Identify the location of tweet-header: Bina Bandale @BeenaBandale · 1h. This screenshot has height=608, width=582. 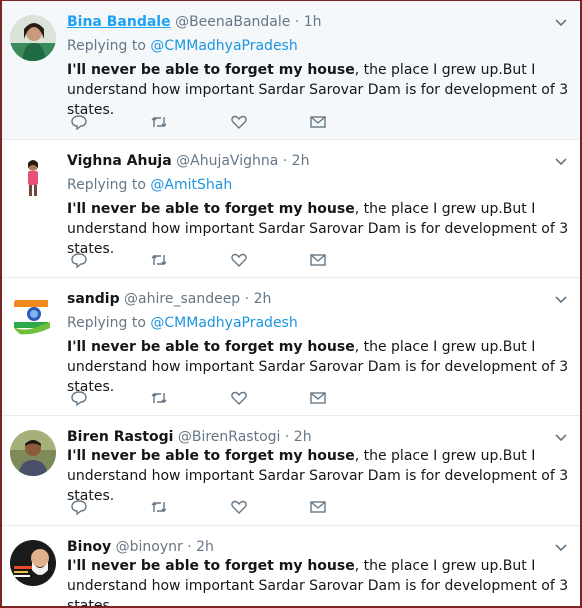
(194, 22).